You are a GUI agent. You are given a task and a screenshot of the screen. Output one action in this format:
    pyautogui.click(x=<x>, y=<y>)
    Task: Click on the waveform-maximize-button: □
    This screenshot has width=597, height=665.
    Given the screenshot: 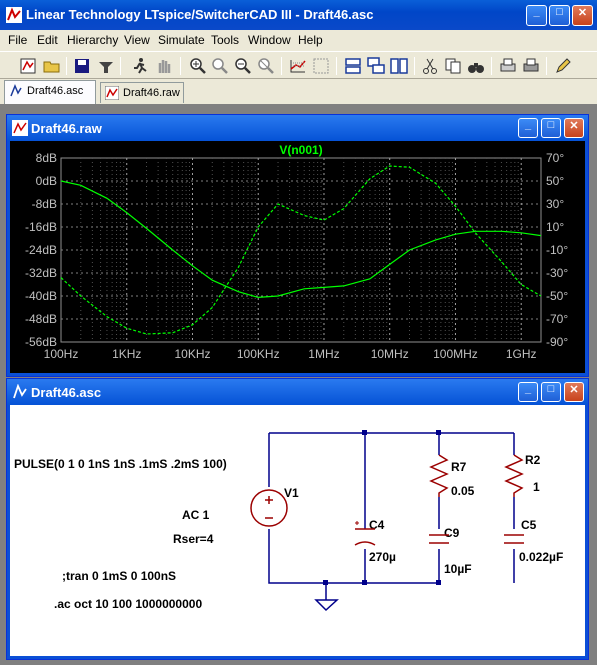 What is the action you would take?
    pyautogui.click(x=551, y=128)
    